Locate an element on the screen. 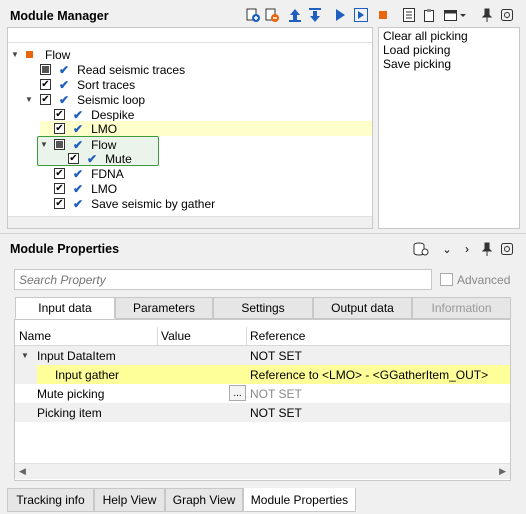 This screenshot has height=514, width=526. run-icon is located at coordinates (340, 15).